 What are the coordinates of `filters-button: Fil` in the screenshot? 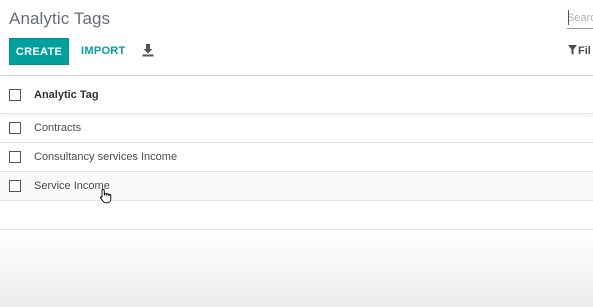 It's located at (579, 51).